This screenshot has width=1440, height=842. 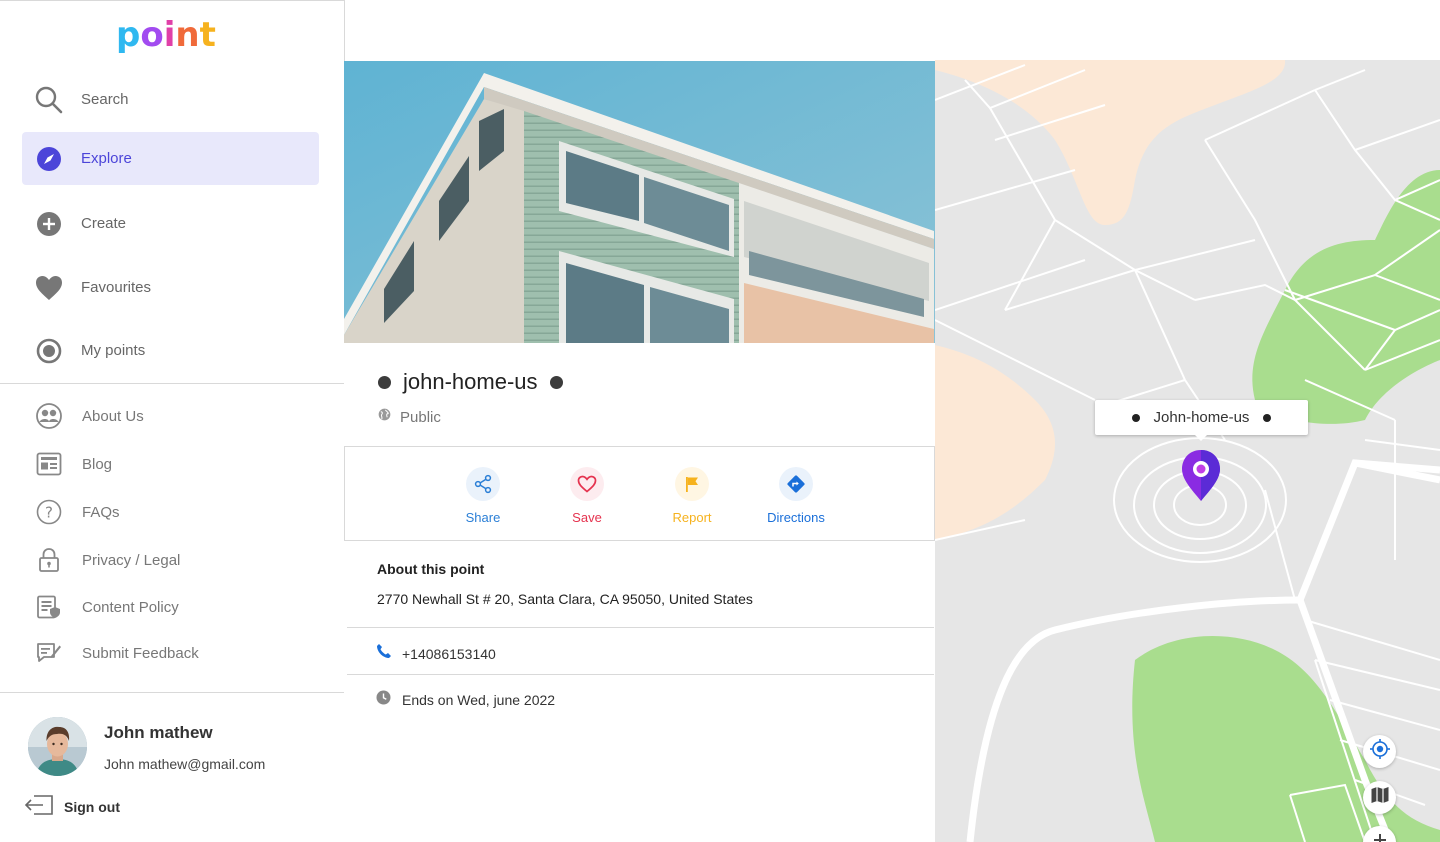 What do you see at coordinates (97, 464) in the screenshot?
I see `link-label: Blog` at bounding box center [97, 464].